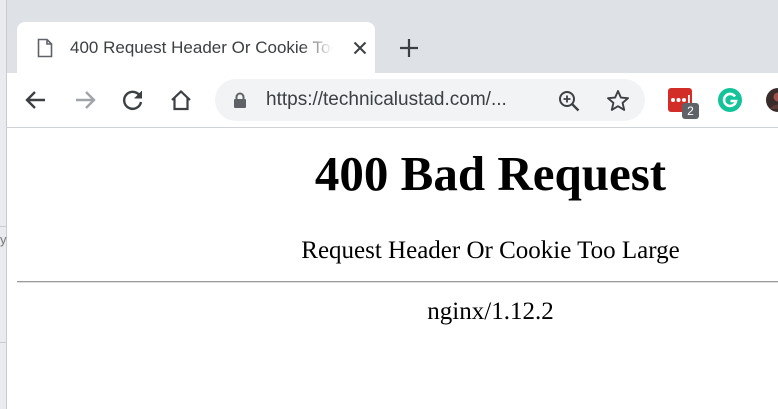 The height and width of the screenshot is (409, 778). Describe the element at coordinates (360, 48) in the screenshot. I see `close-icon` at that location.